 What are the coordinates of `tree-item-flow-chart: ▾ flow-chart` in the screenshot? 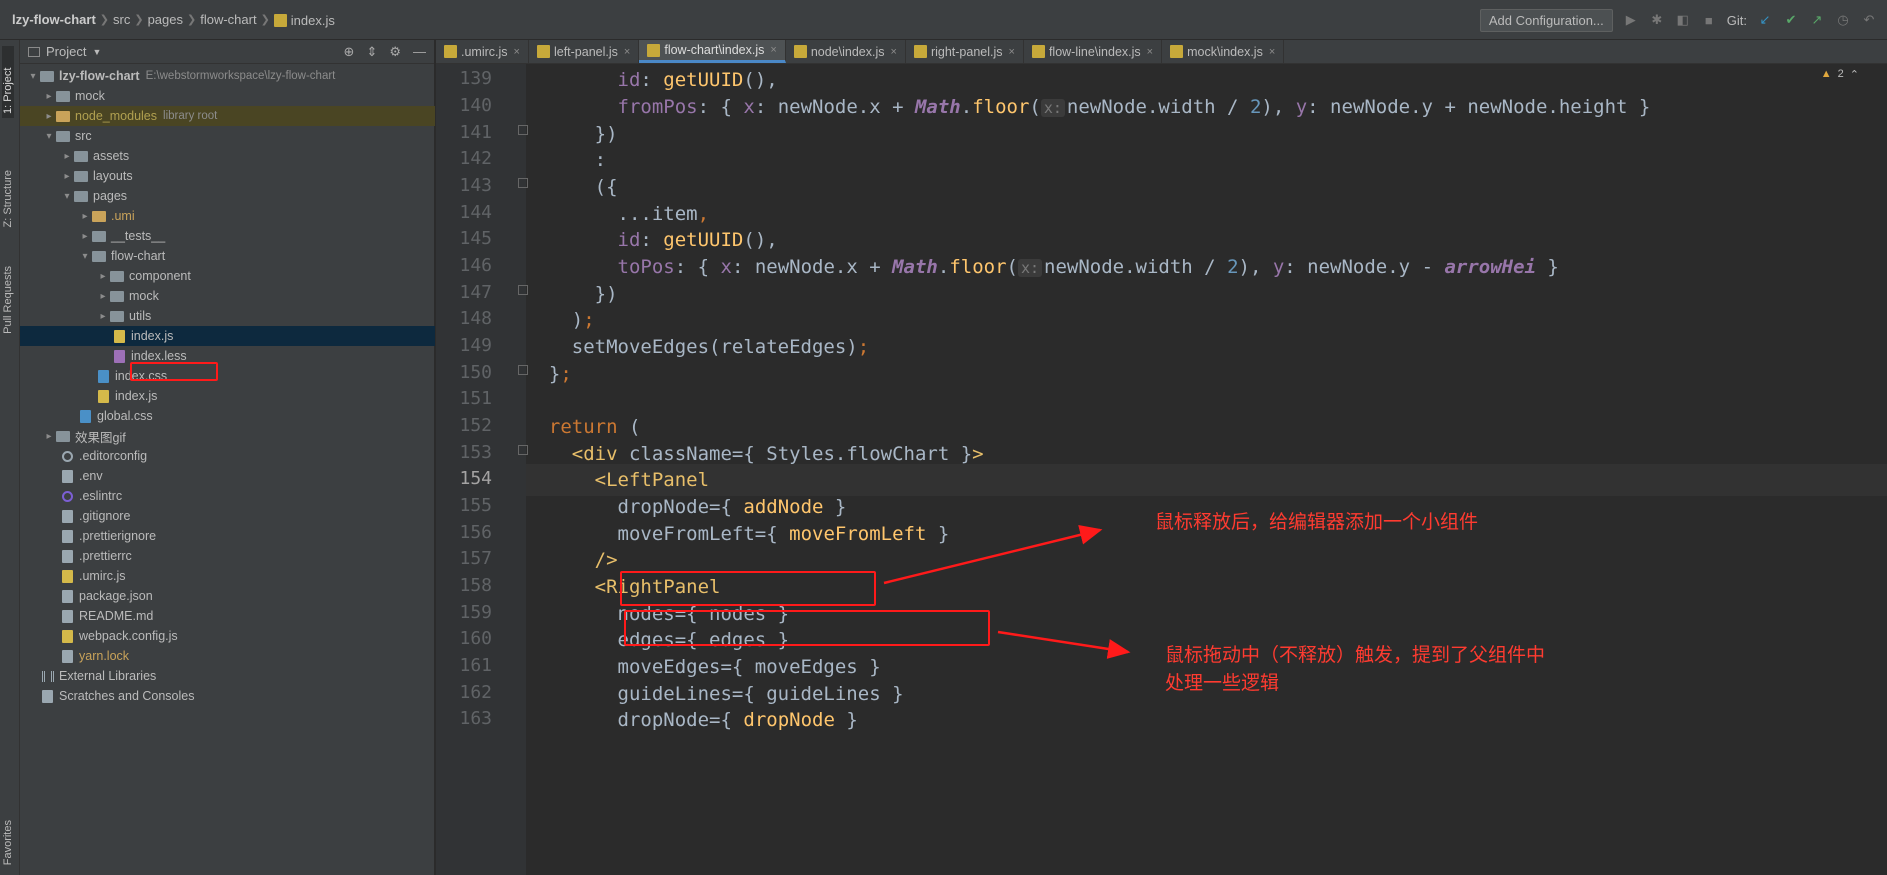 It's located at (227, 256).